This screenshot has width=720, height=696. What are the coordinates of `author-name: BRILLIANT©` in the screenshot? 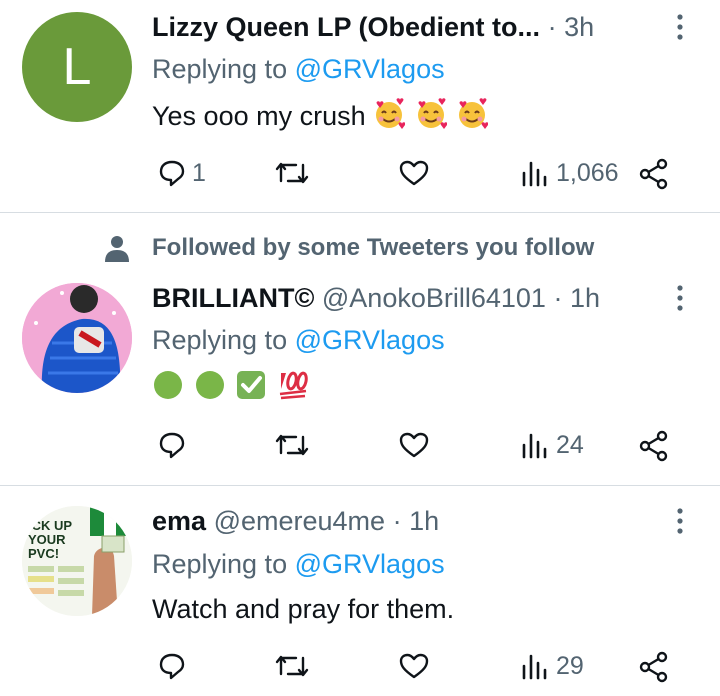 It's located at (233, 298).